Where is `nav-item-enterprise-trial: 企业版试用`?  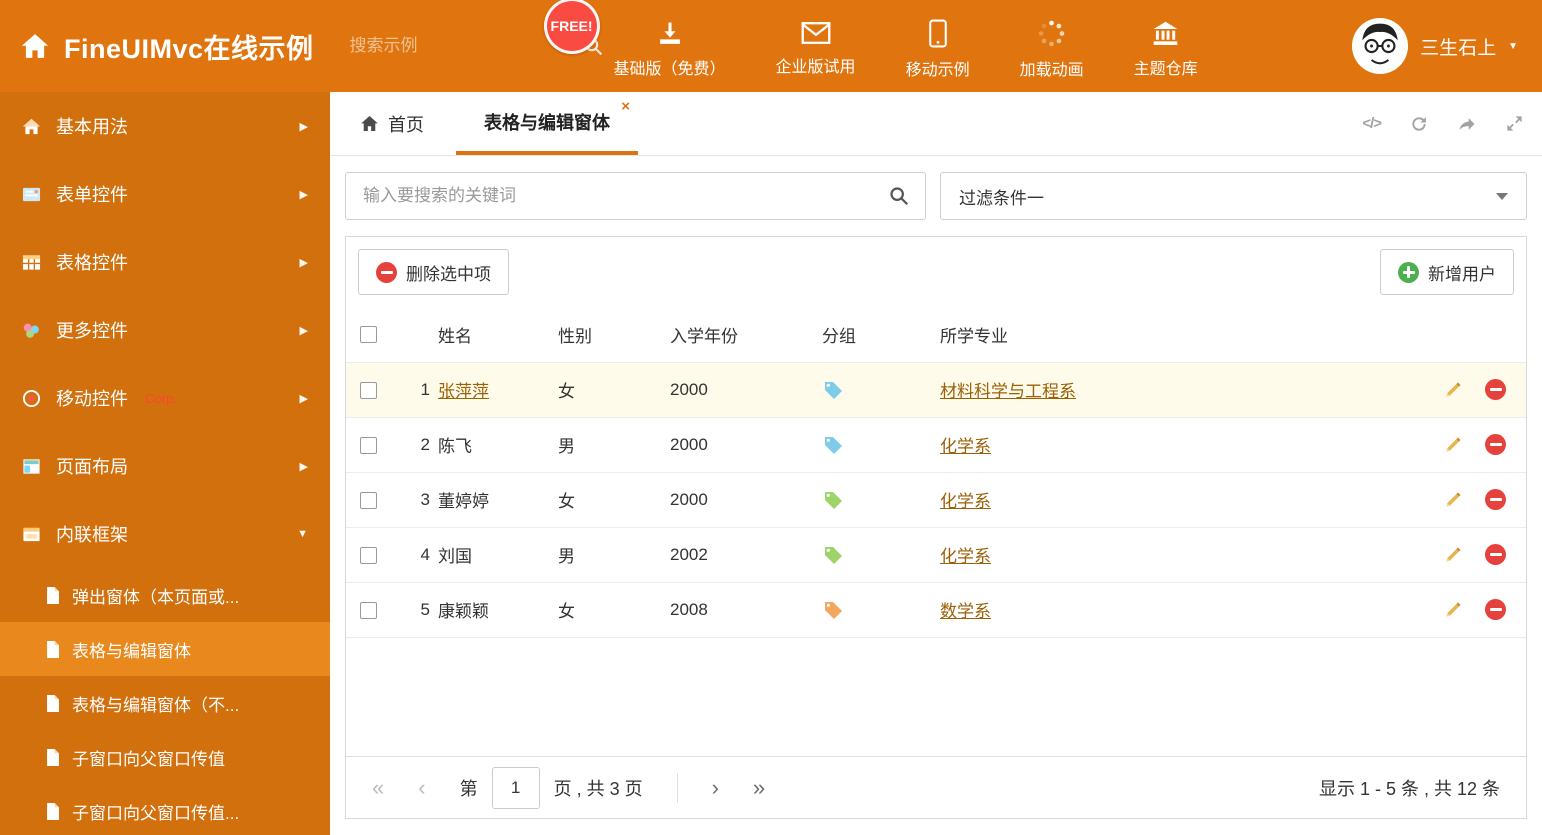
nav-item-enterprise-trial: 企业版试用 is located at coordinates (816, 46).